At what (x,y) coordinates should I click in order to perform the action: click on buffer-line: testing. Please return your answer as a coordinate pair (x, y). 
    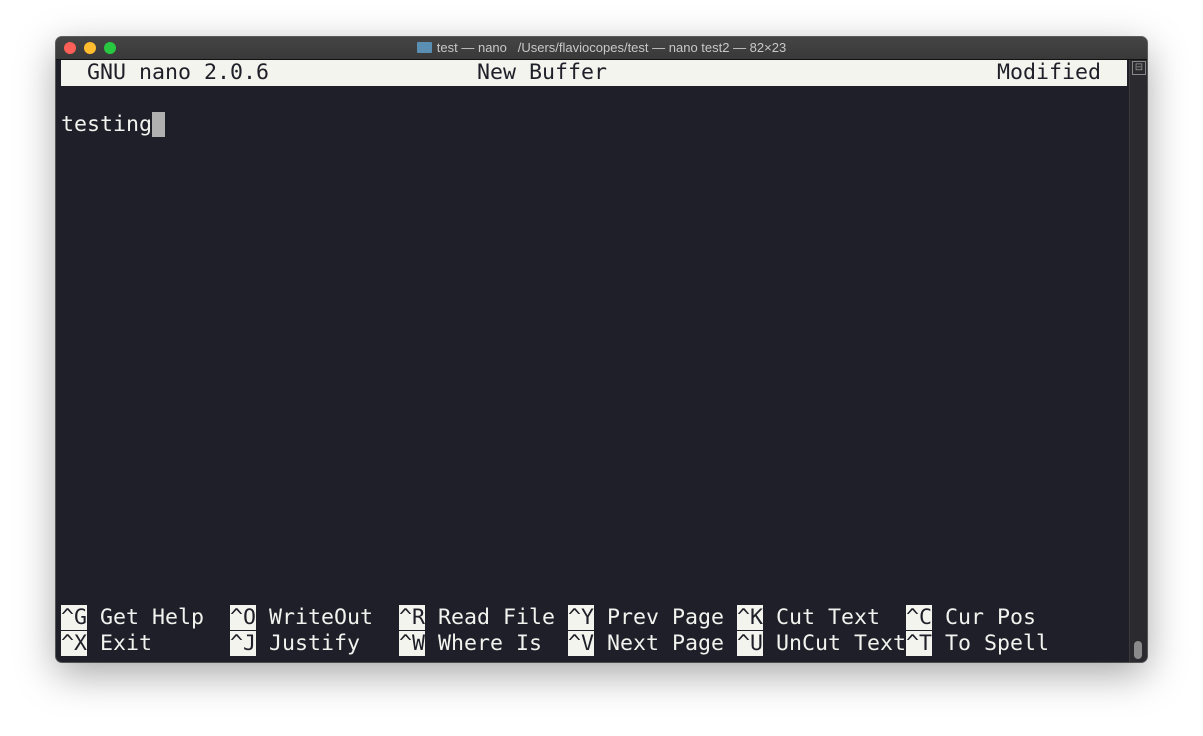
    Looking at the image, I should click on (113, 125).